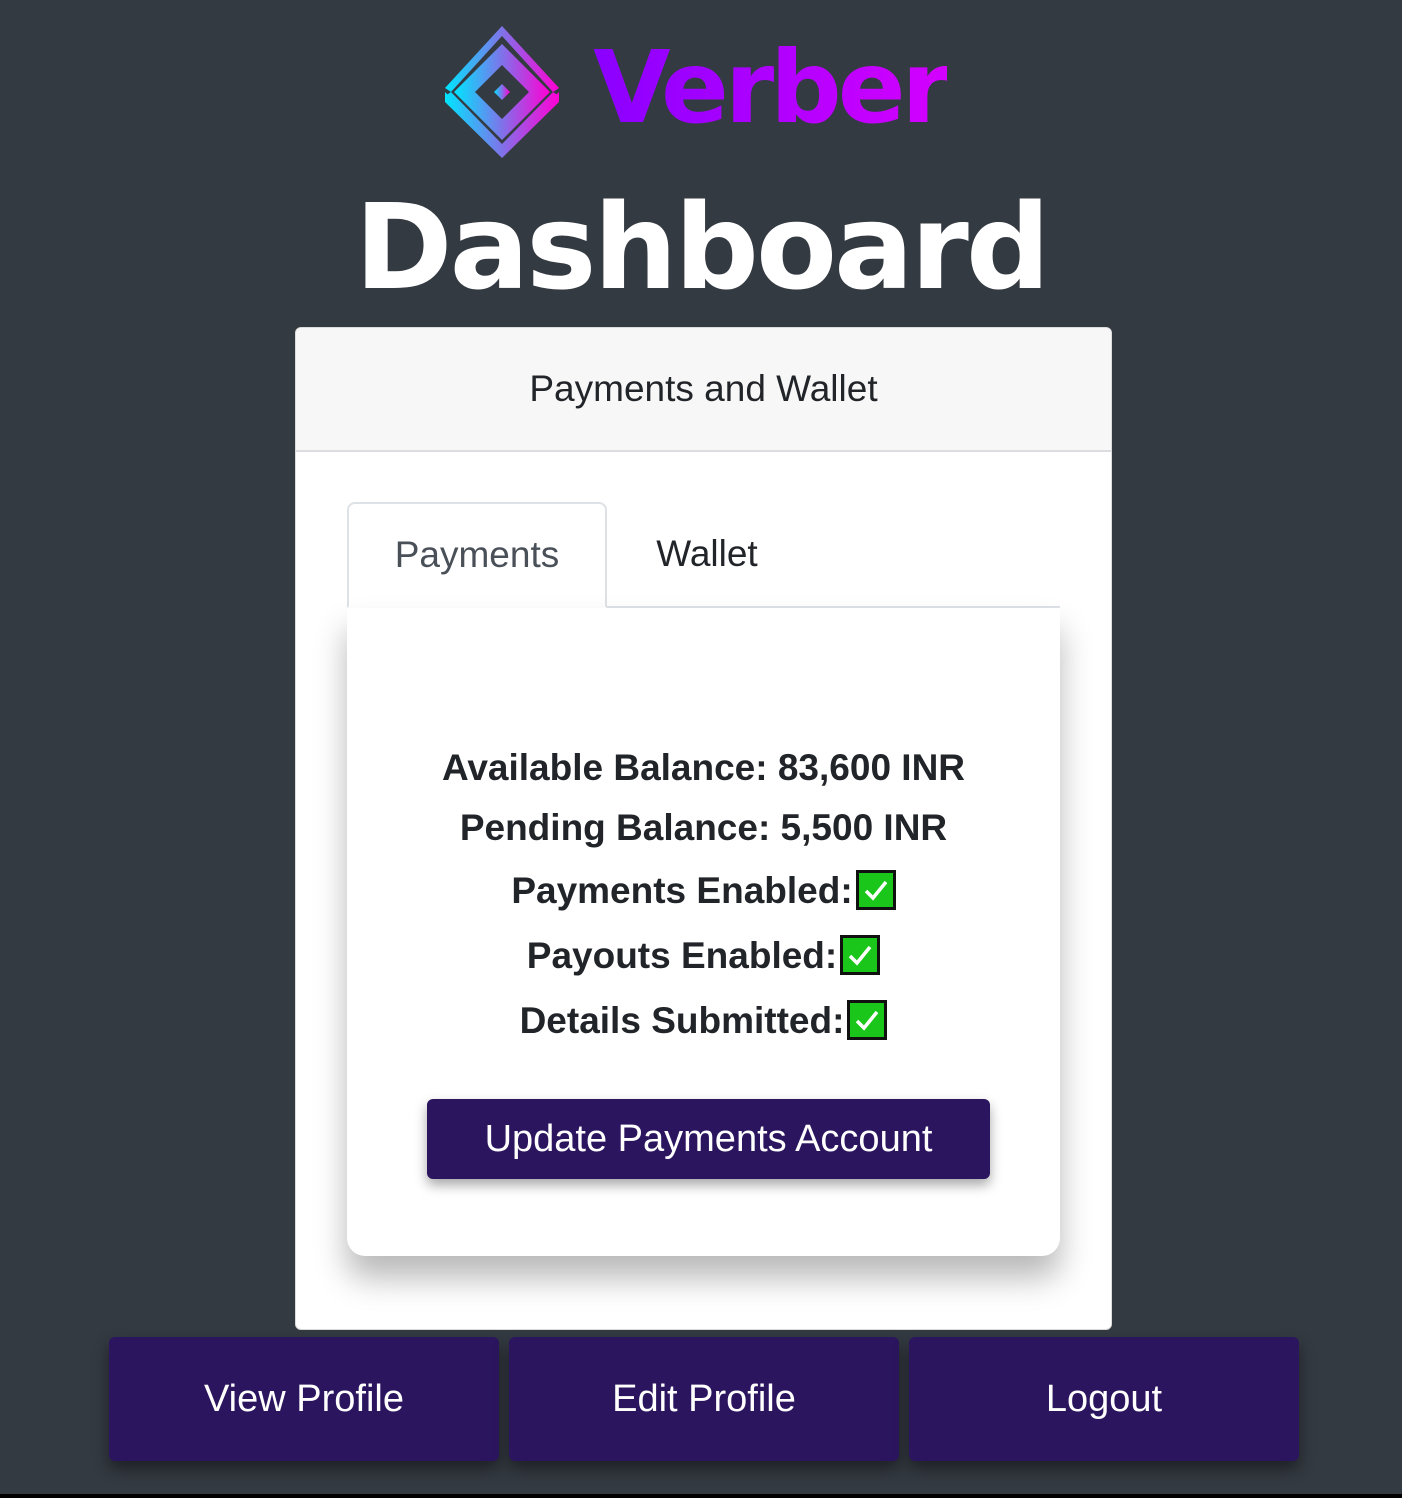 The image size is (1402, 1510). Describe the element at coordinates (1104, 1399) in the screenshot. I see `logout-button: Logout` at that location.